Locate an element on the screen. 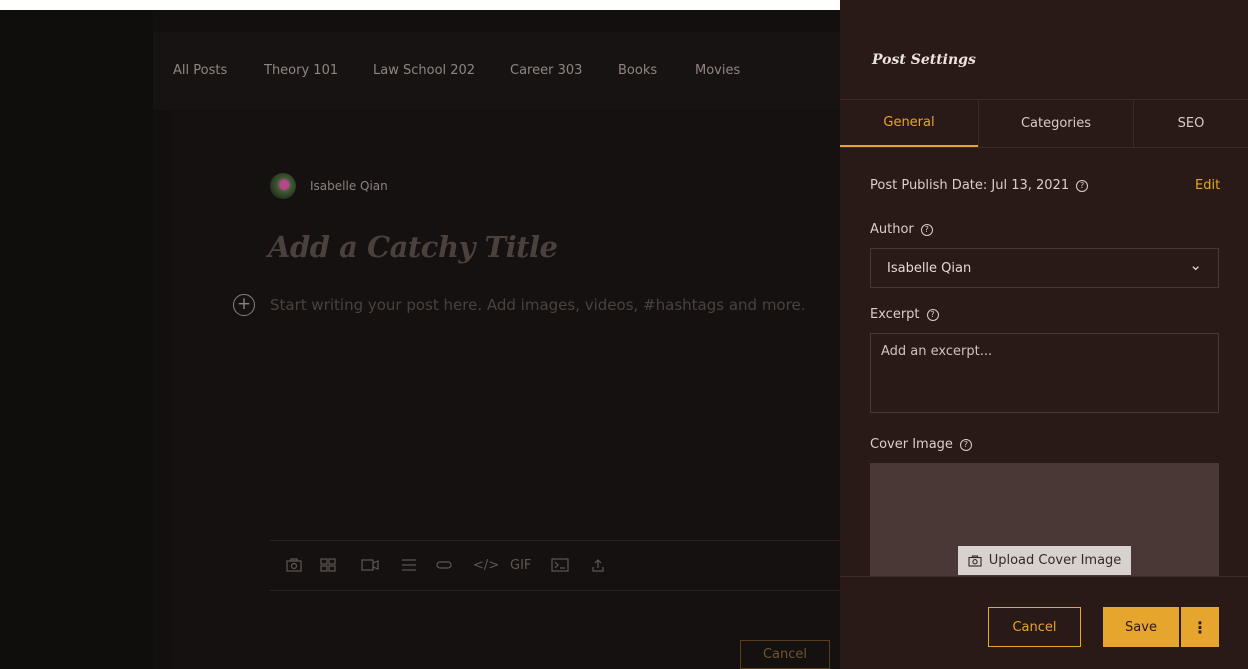 This screenshot has height=669, width=1248. more-options-icon: ⋮ is located at coordinates (1200, 627).